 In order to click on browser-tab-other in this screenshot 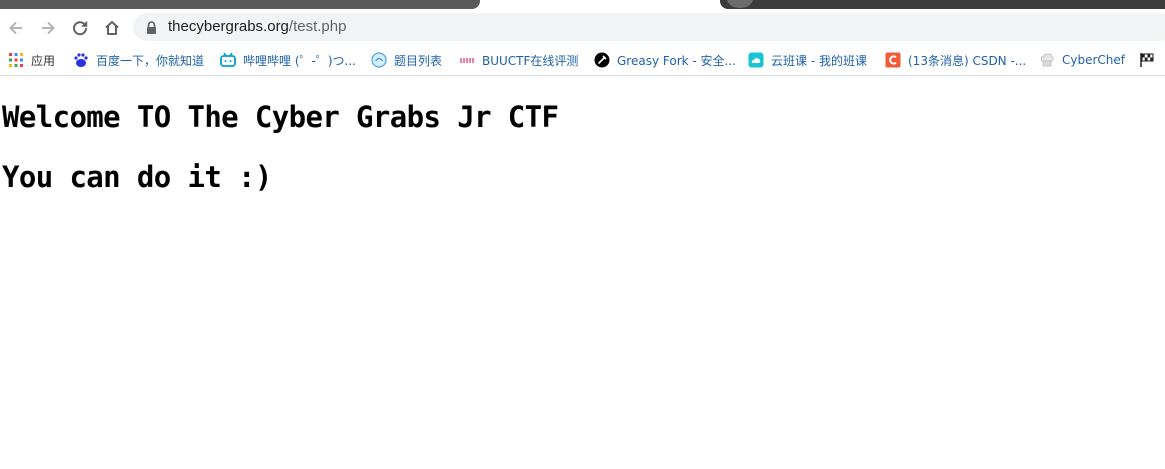, I will do `click(942, 4)`.